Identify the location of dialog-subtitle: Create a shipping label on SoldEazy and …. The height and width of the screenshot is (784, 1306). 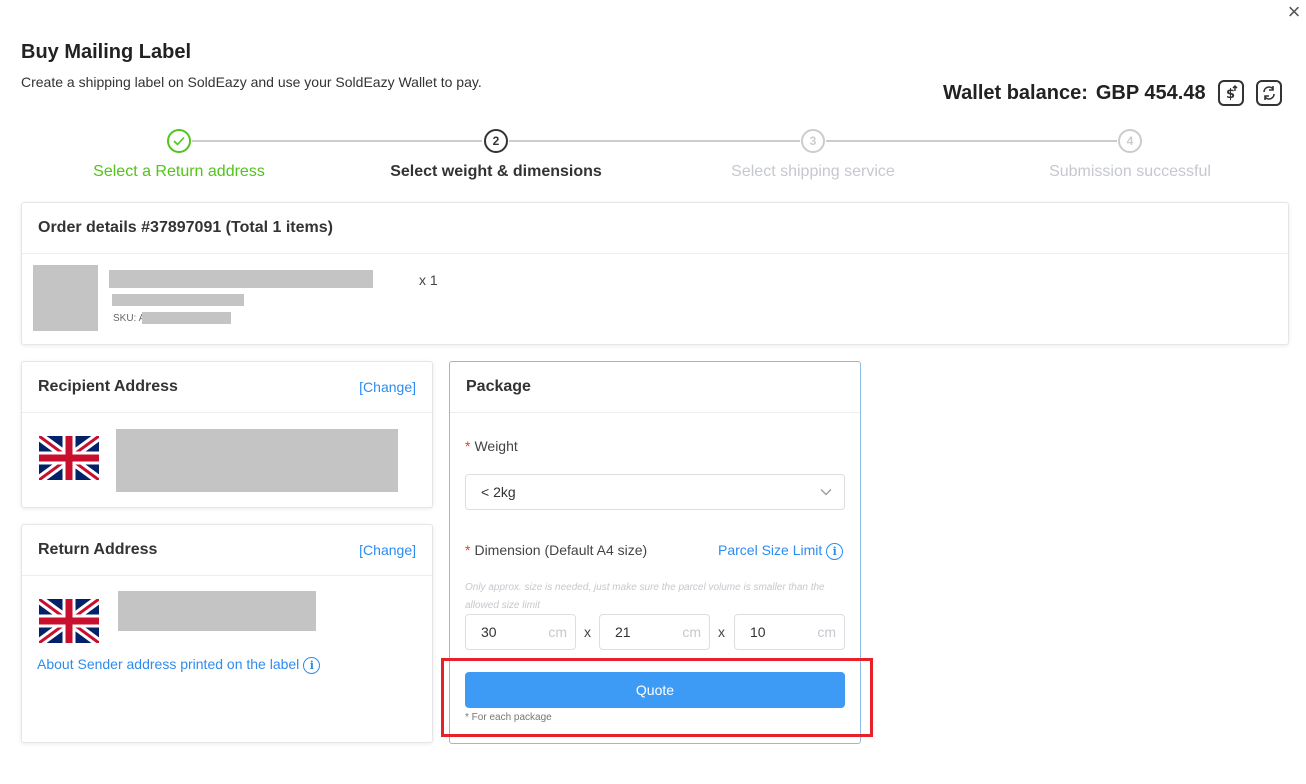
(251, 82).